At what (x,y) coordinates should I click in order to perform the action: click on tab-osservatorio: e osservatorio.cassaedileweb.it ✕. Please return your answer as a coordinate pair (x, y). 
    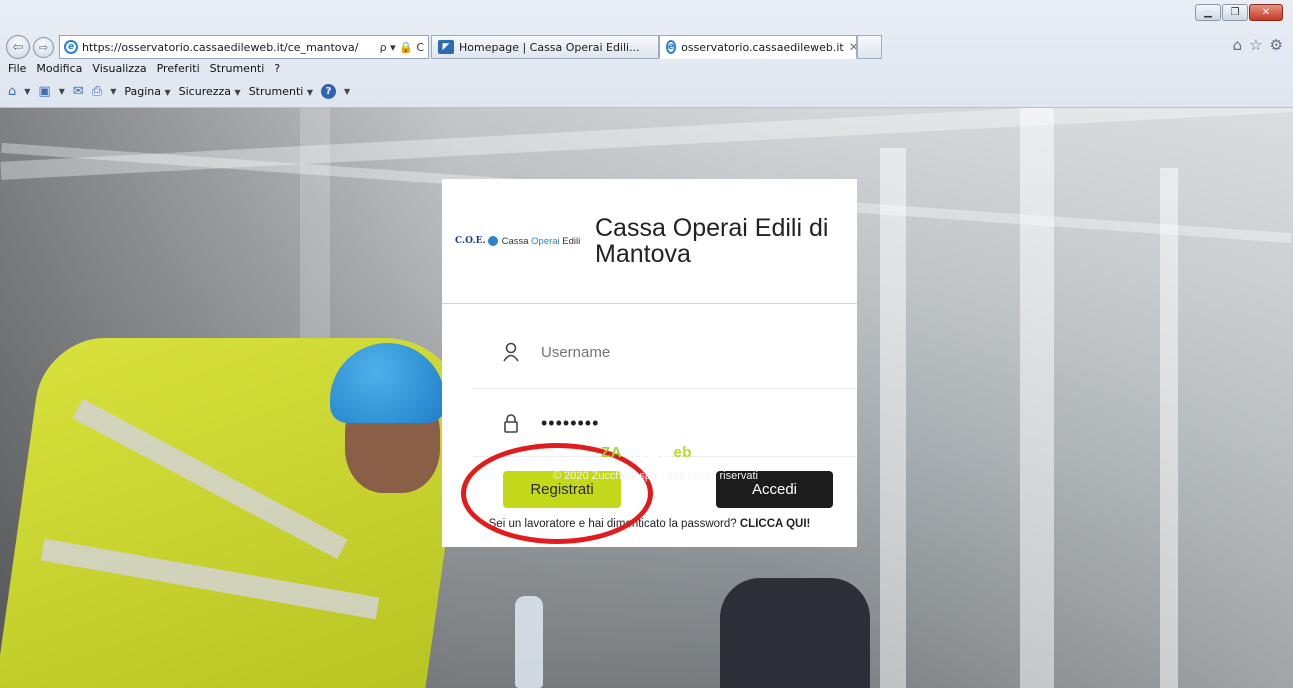
    Looking at the image, I should click on (758, 47).